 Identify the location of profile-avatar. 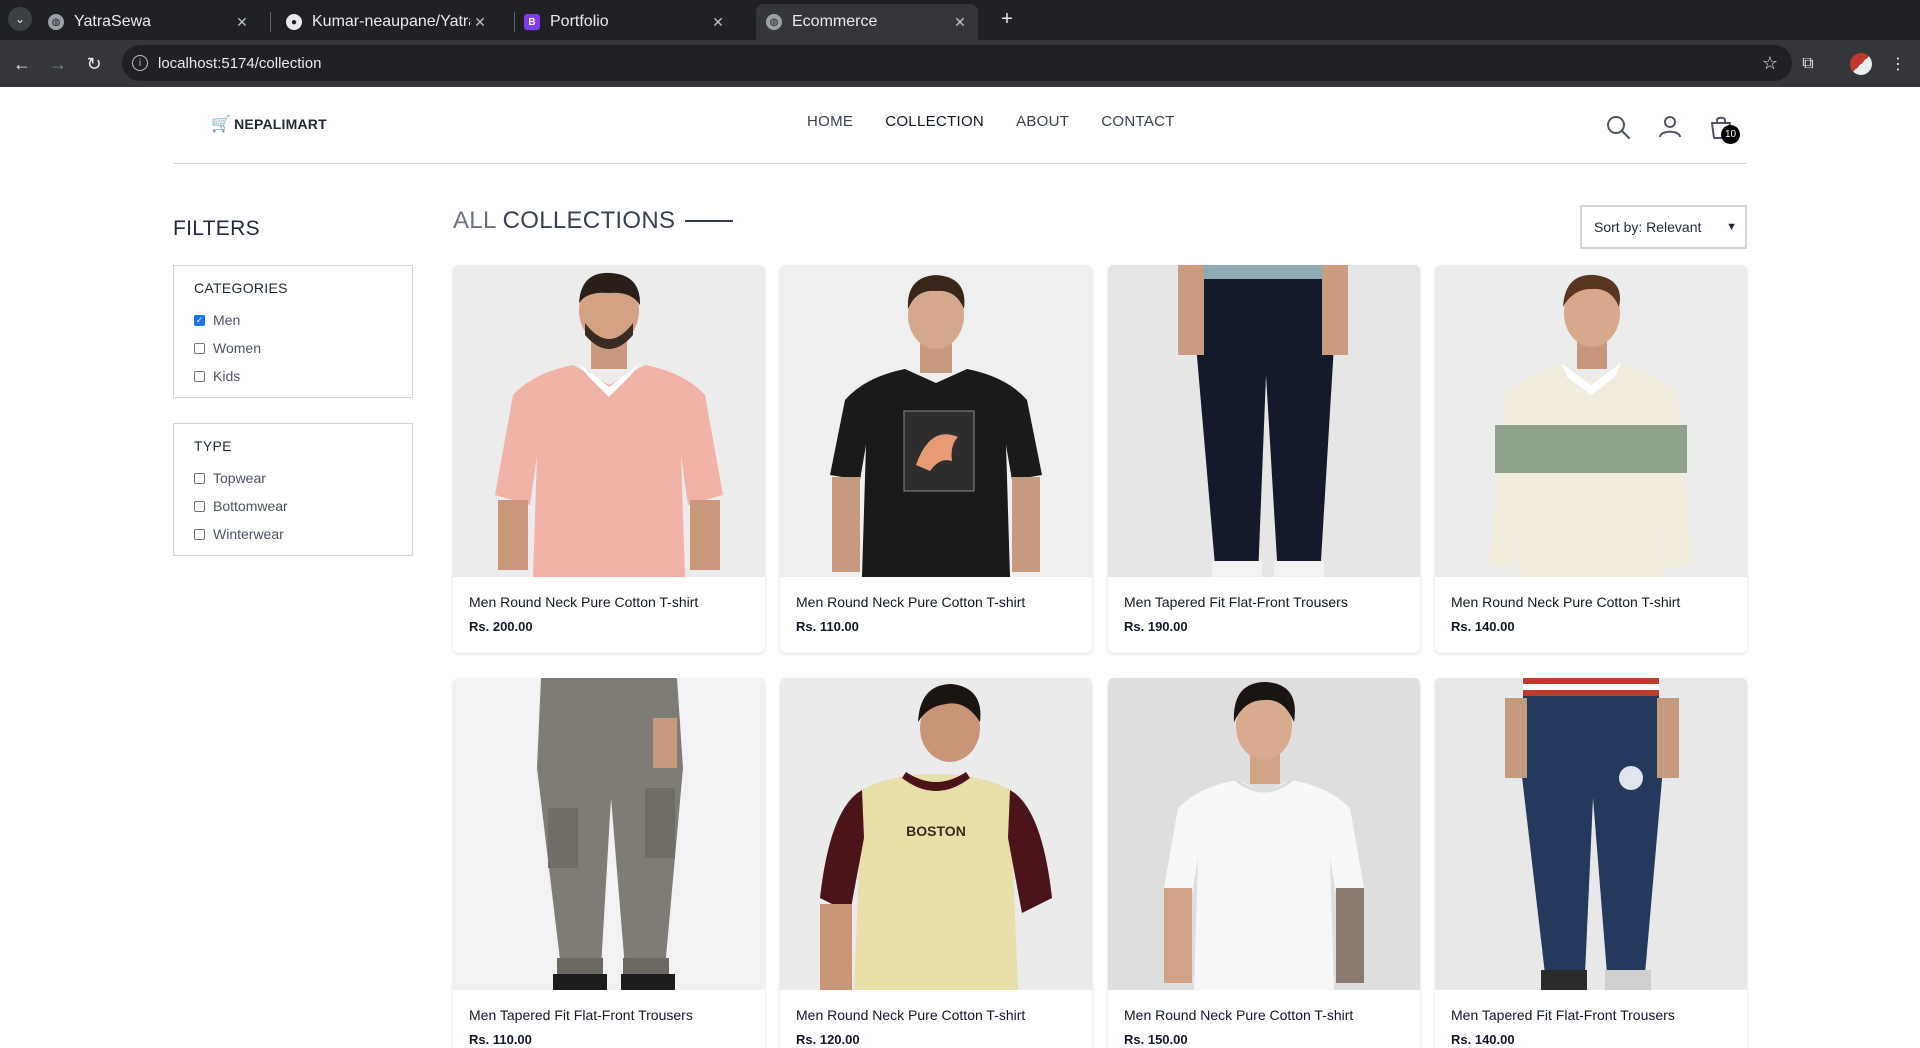
(1861, 64).